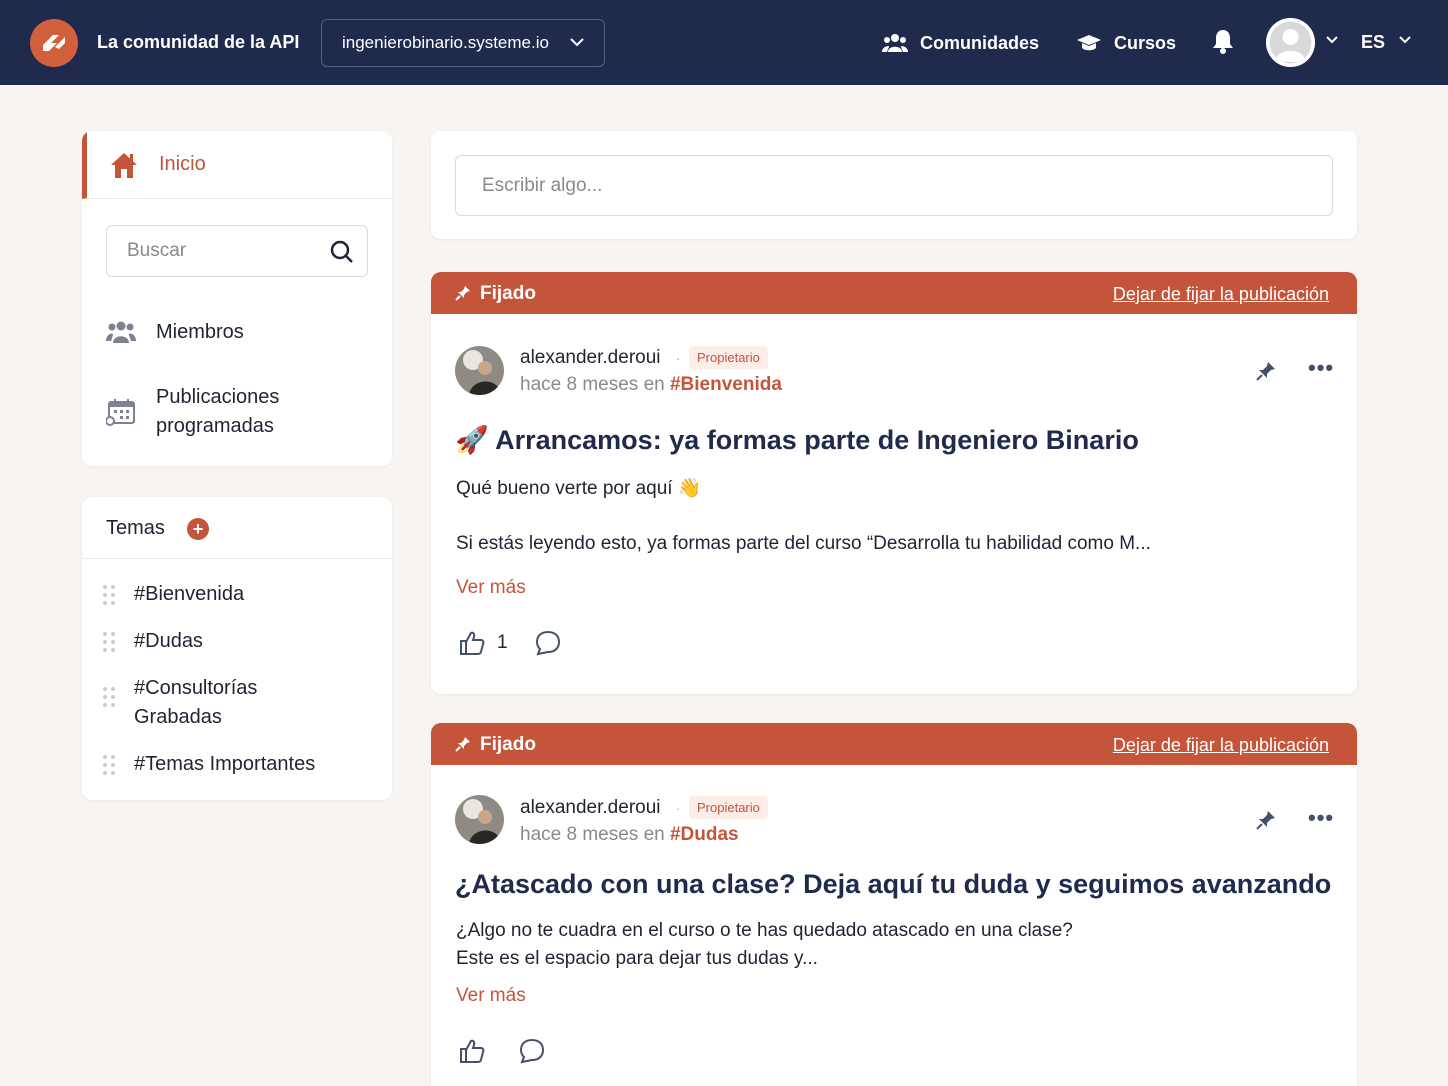 This screenshot has width=1448, height=1086. I want to click on sidebar-item-inicio-label: Inicio, so click(182, 164).